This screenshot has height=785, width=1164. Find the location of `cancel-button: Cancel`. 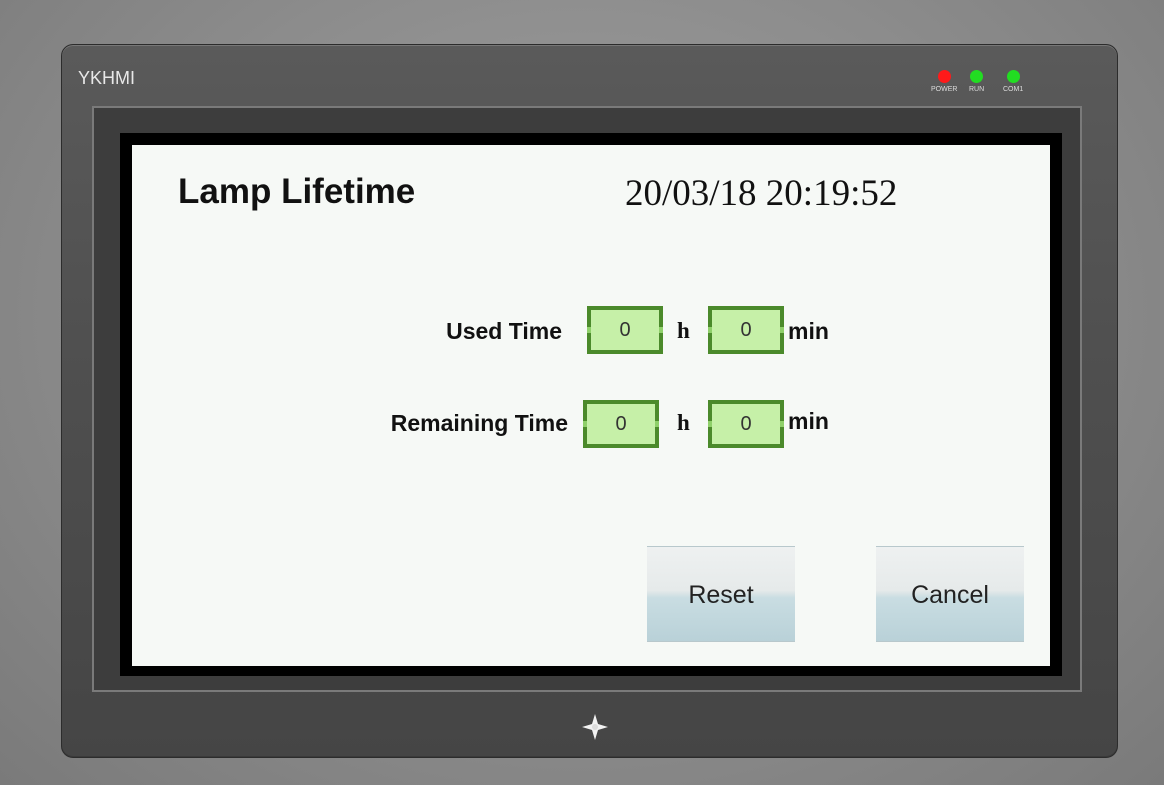

cancel-button: Cancel is located at coordinates (950, 594).